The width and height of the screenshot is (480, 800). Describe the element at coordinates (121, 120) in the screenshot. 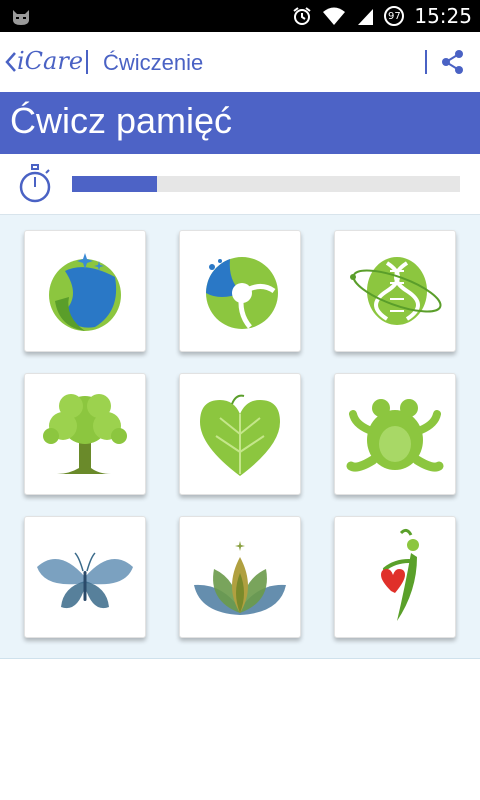

I see `exercise-title: Ćwicz pamięć` at that location.